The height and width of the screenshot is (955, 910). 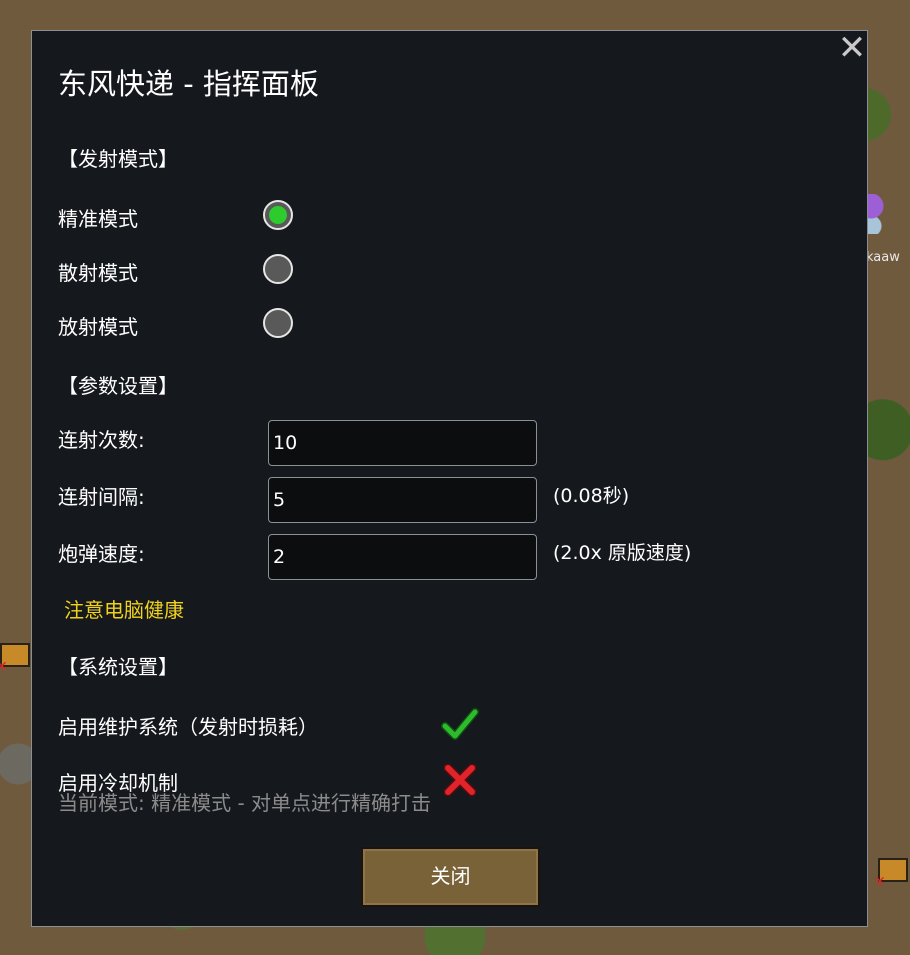 I want to click on shell-speed-label: 炮弹速度:, so click(x=101, y=554).